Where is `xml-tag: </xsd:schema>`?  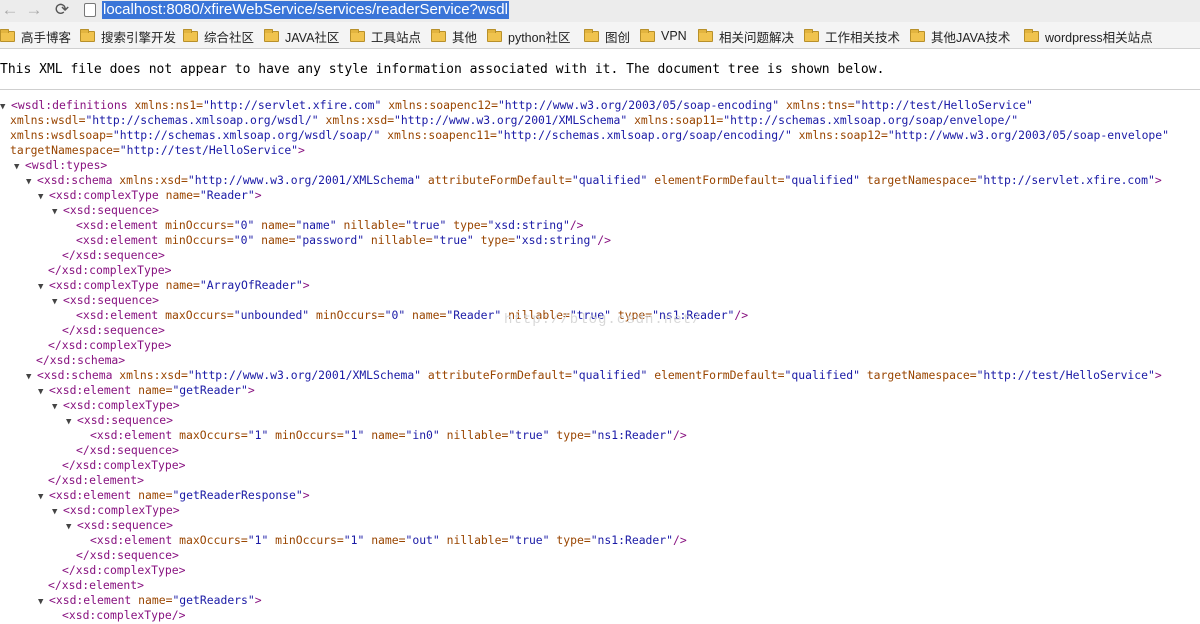 xml-tag: </xsd:schema> is located at coordinates (81, 360).